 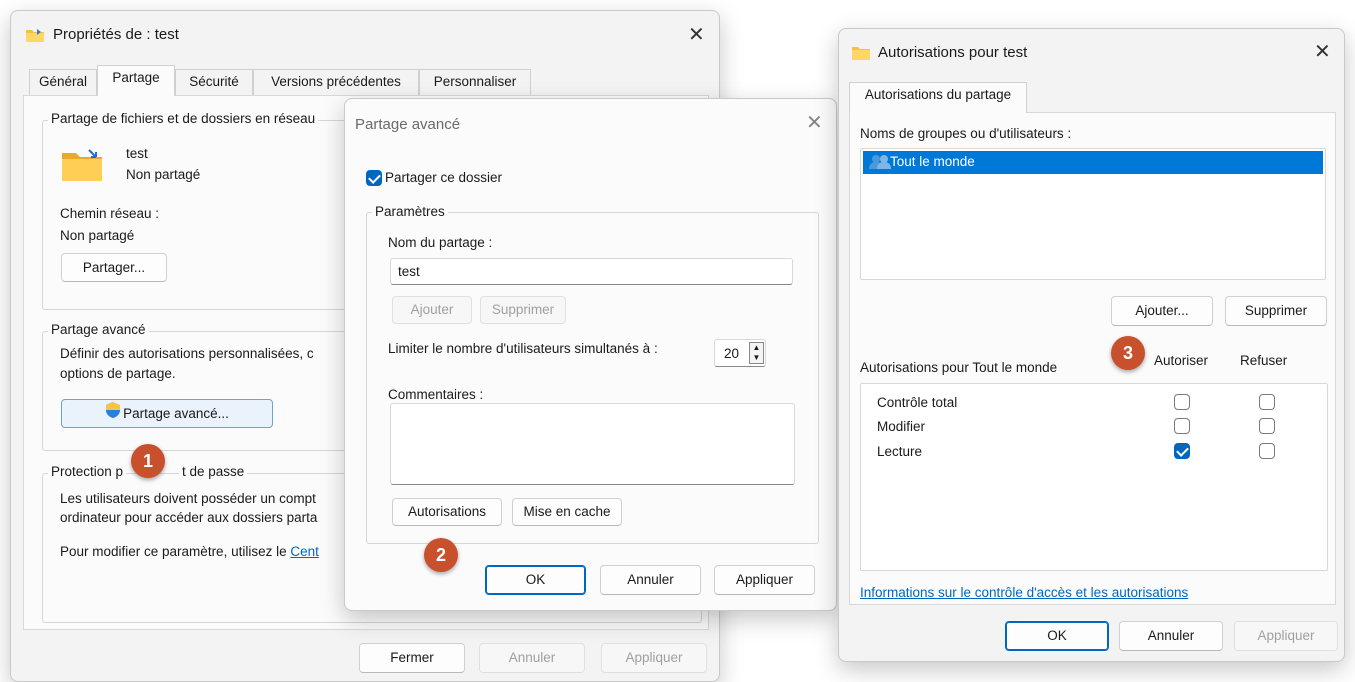 I want to click on permissions-for-label: Autorisations pour Tout le monde, so click(x=959, y=367).